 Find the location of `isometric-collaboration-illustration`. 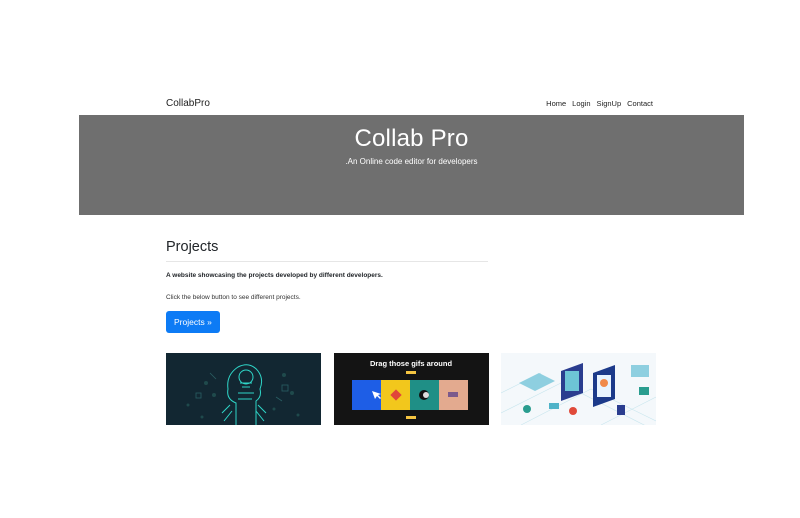

isometric-collaboration-illustration is located at coordinates (578, 389).